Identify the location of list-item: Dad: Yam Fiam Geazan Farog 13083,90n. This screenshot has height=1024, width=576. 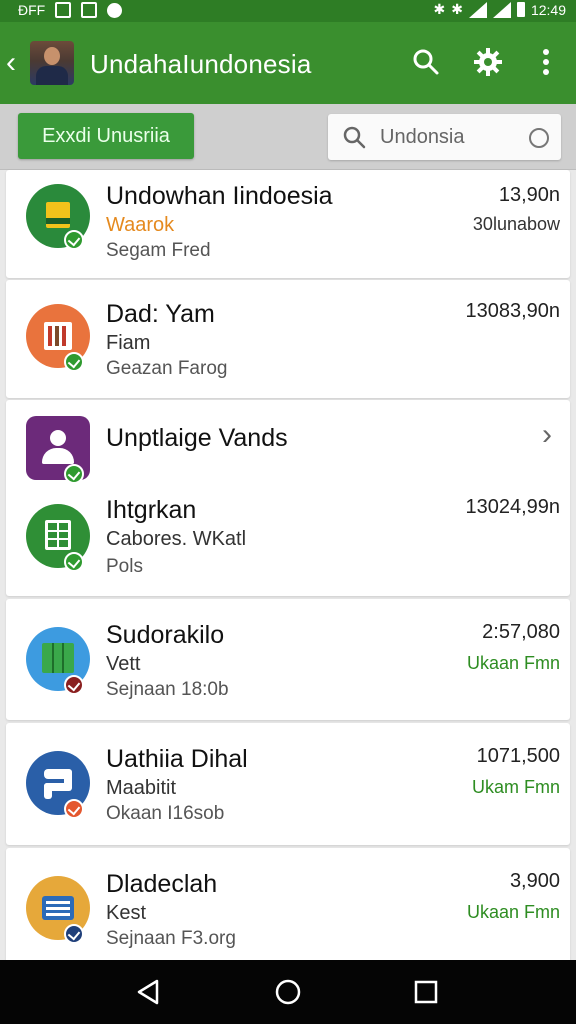
(288, 339).